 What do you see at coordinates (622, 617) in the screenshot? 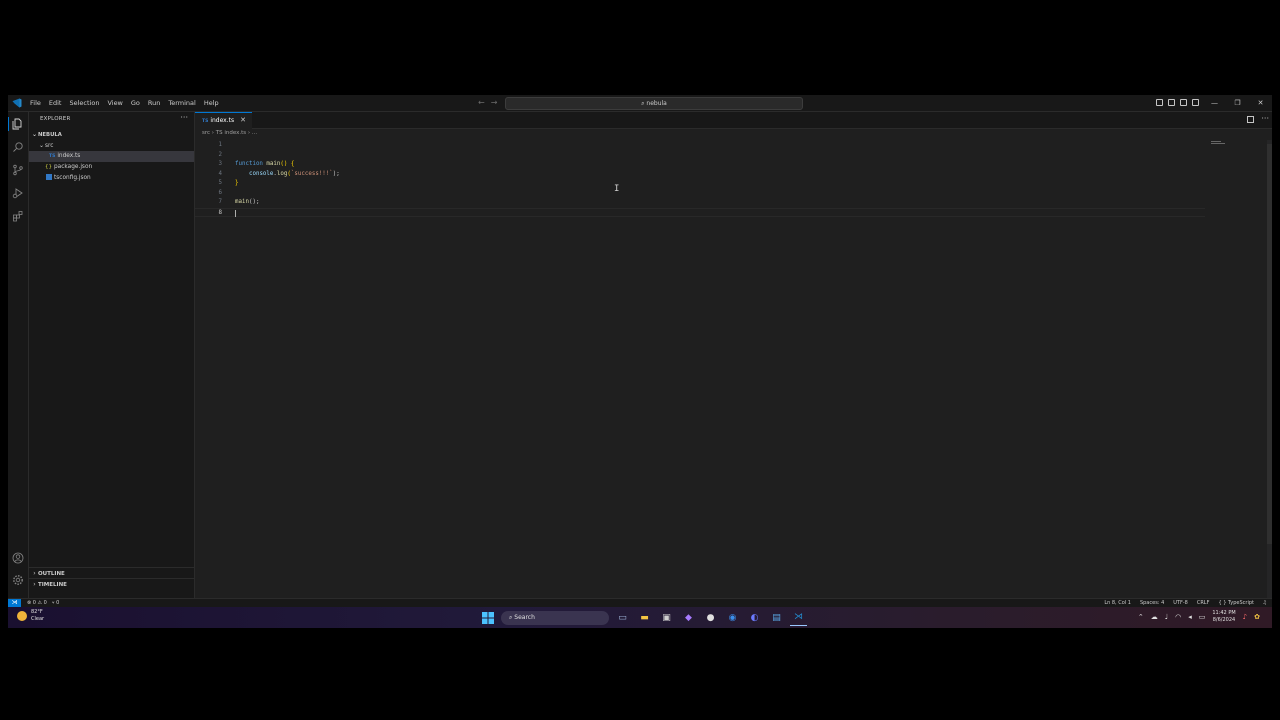
I see `task-view-icon: ▭` at bounding box center [622, 617].